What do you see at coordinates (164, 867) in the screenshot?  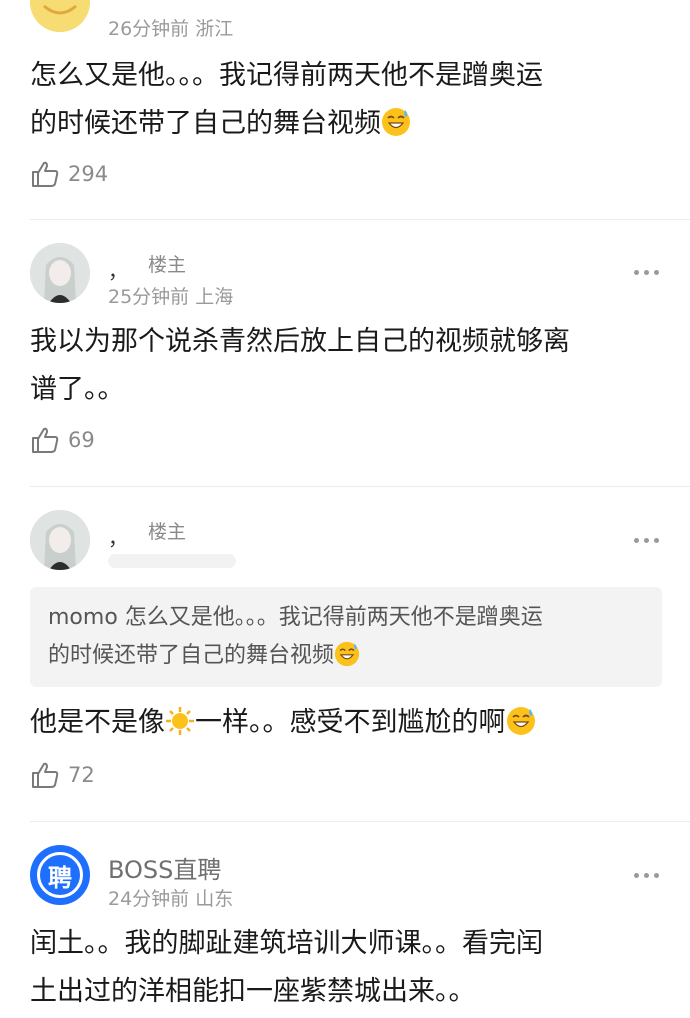 I see `commenter-name: BOSS直聘` at bounding box center [164, 867].